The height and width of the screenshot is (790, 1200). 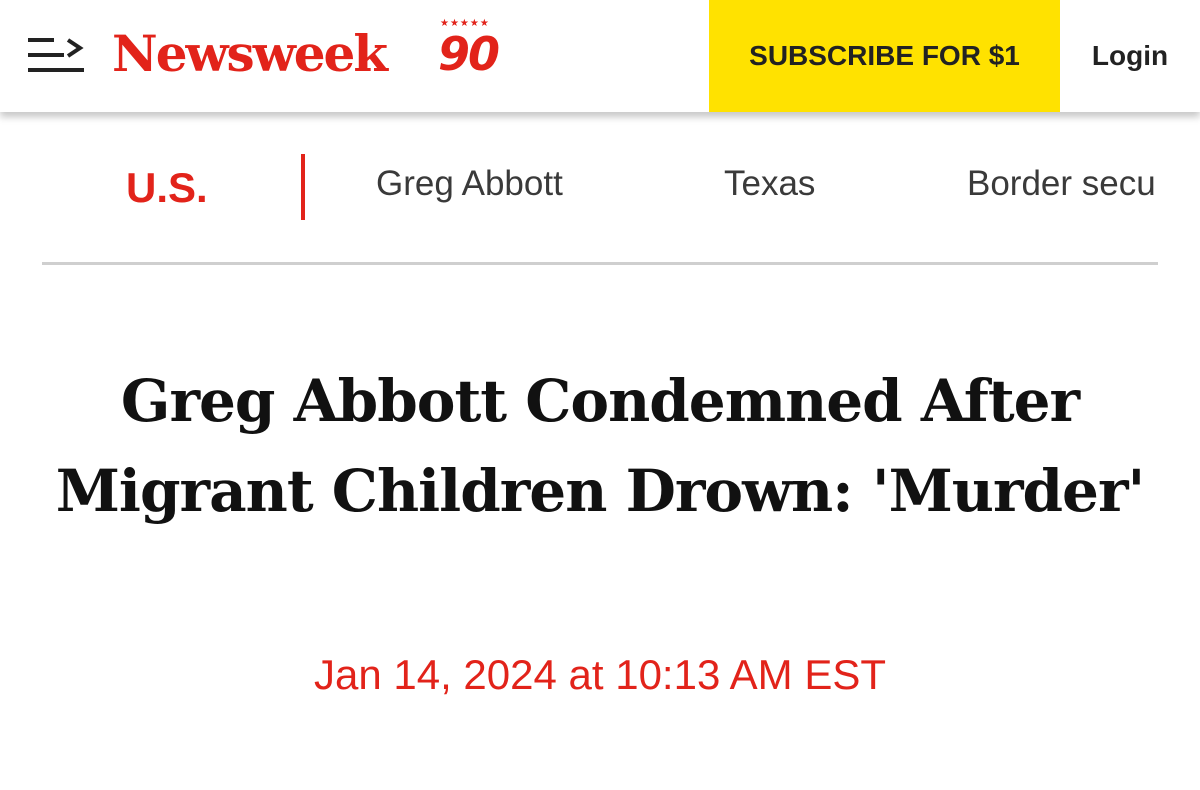 What do you see at coordinates (600, 263) in the screenshot?
I see `nav-rule` at bounding box center [600, 263].